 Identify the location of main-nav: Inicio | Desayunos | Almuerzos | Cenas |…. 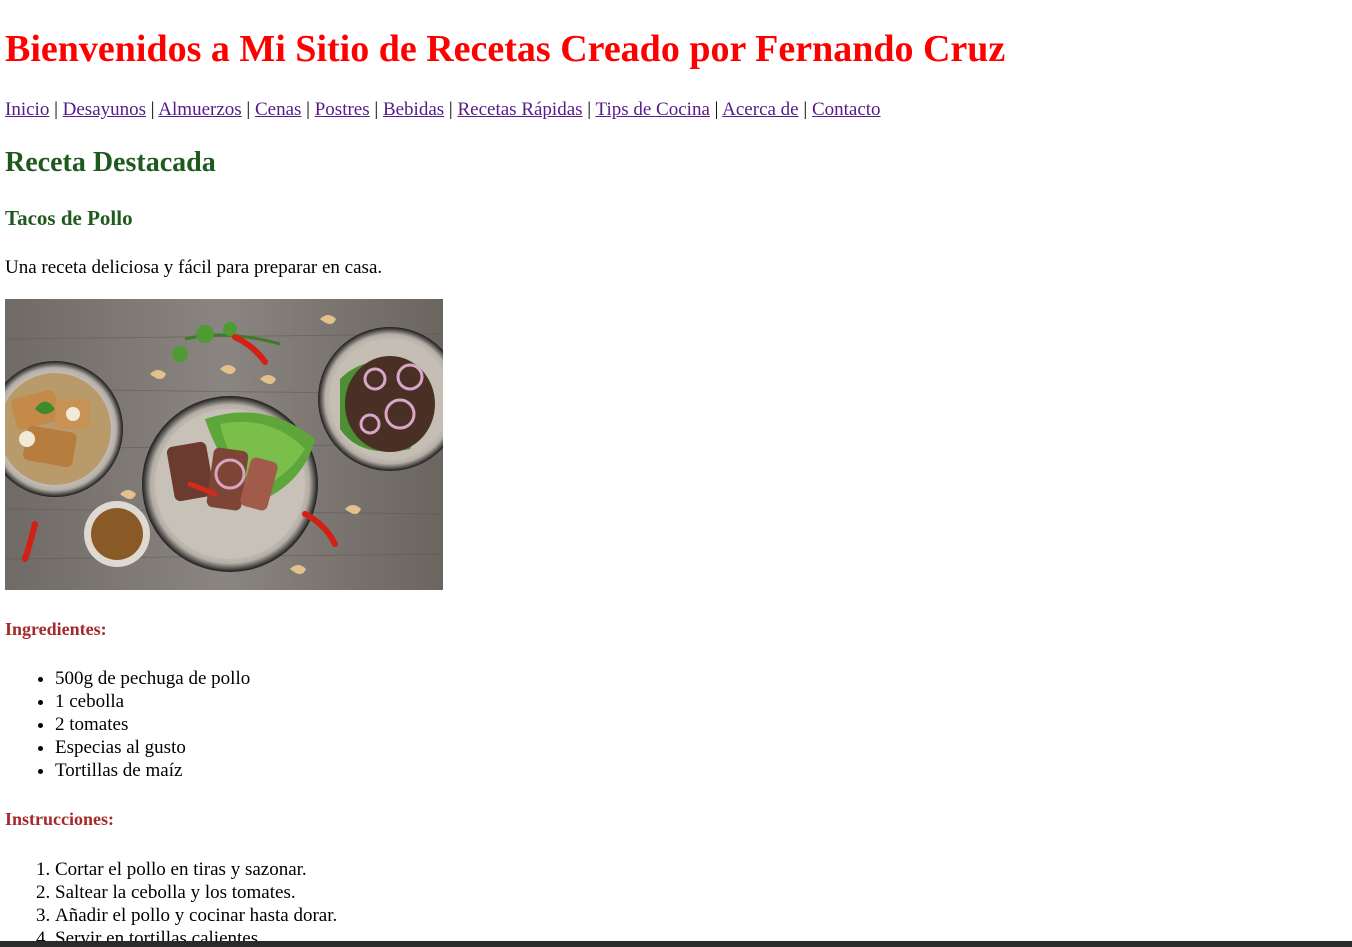
(443, 110).